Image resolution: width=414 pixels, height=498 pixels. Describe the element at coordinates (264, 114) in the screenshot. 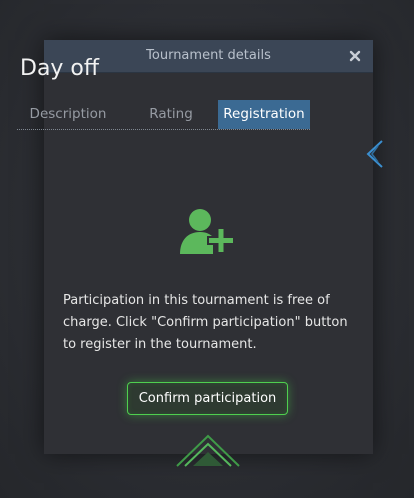

I see `tab-registration: Registration` at that location.